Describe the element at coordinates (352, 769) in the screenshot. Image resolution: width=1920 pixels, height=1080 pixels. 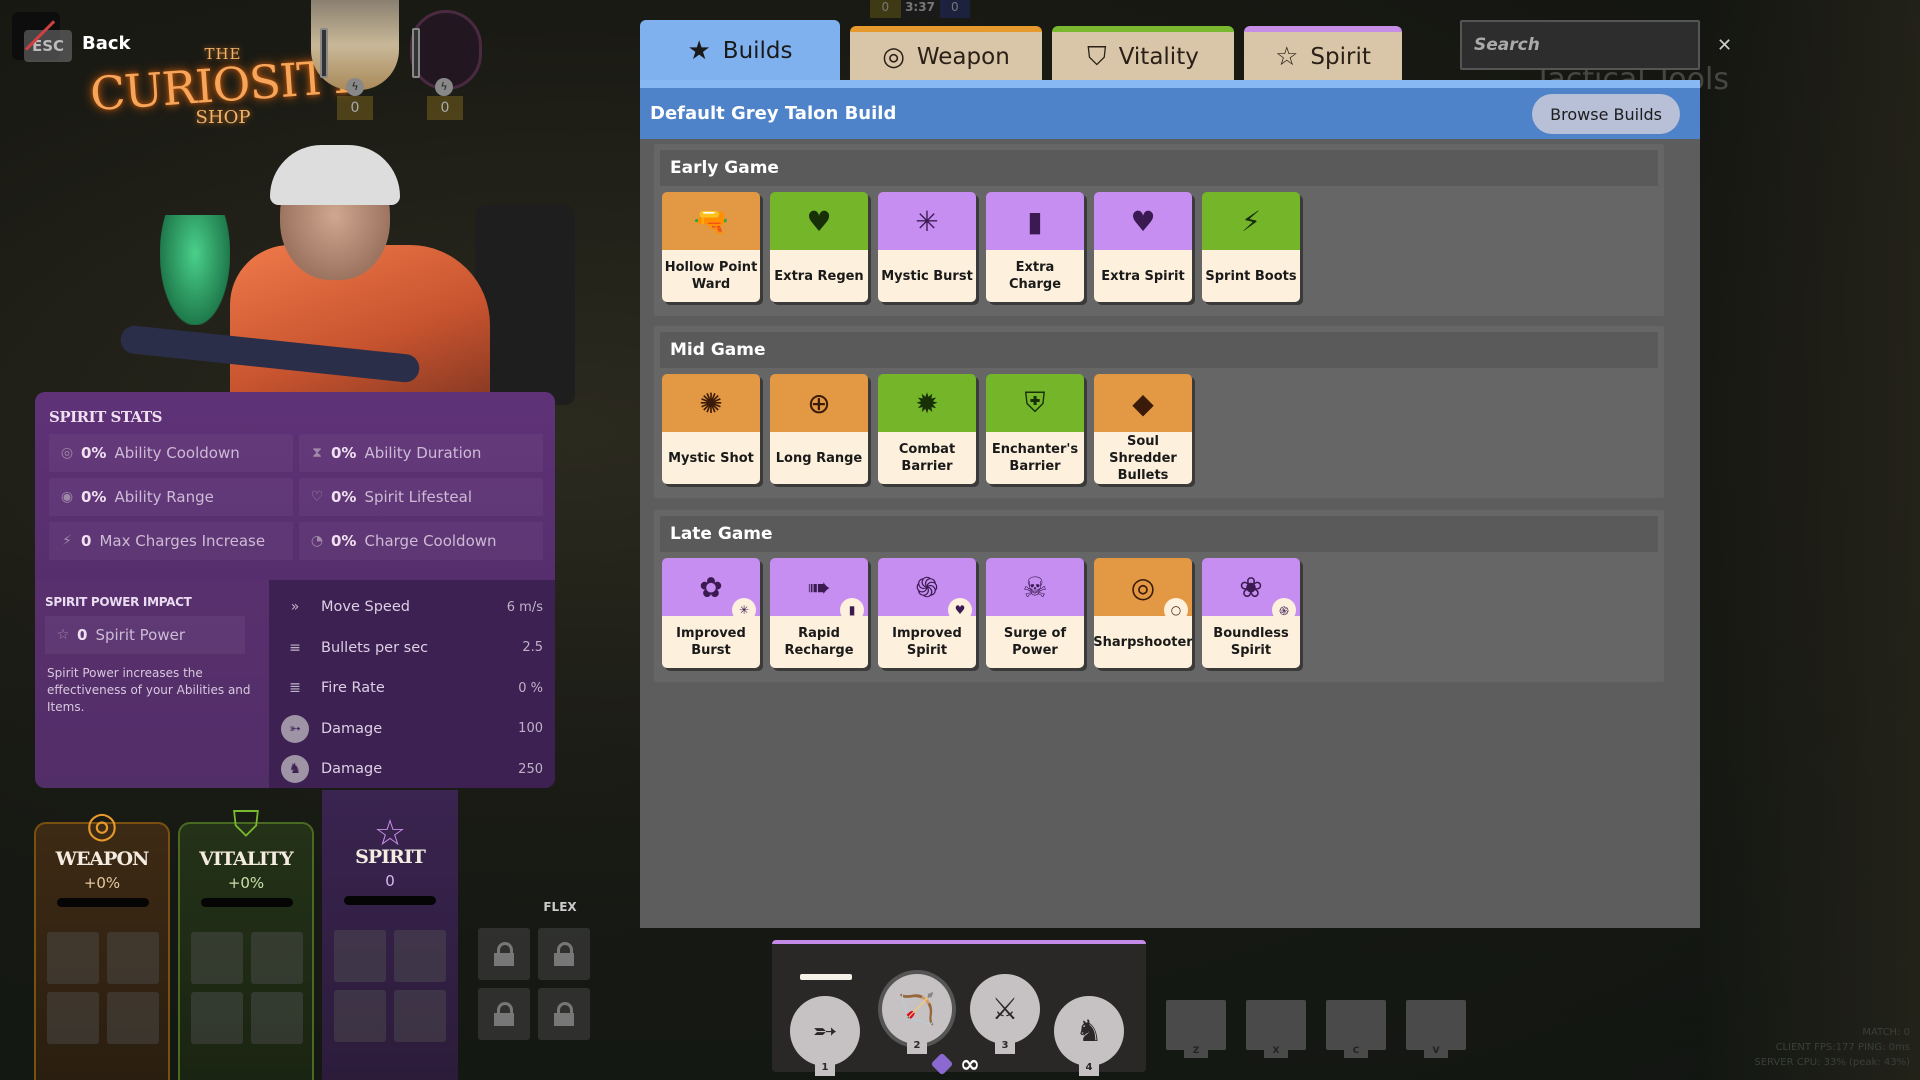
I see `impact-label: Damage` at that location.